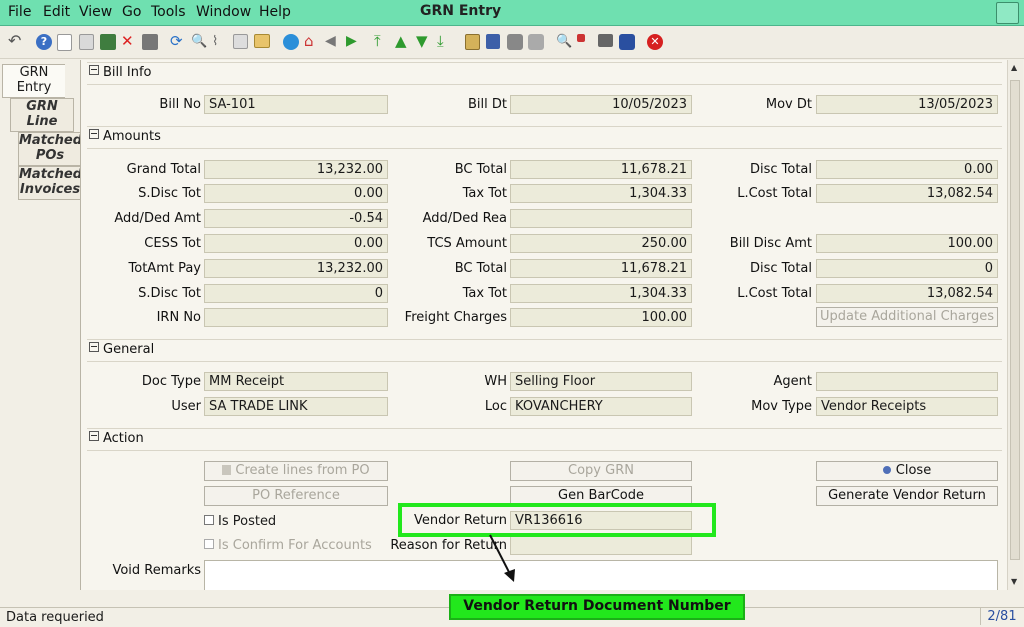  I want to click on doc-type-field: MM Receipt, so click(296, 381).